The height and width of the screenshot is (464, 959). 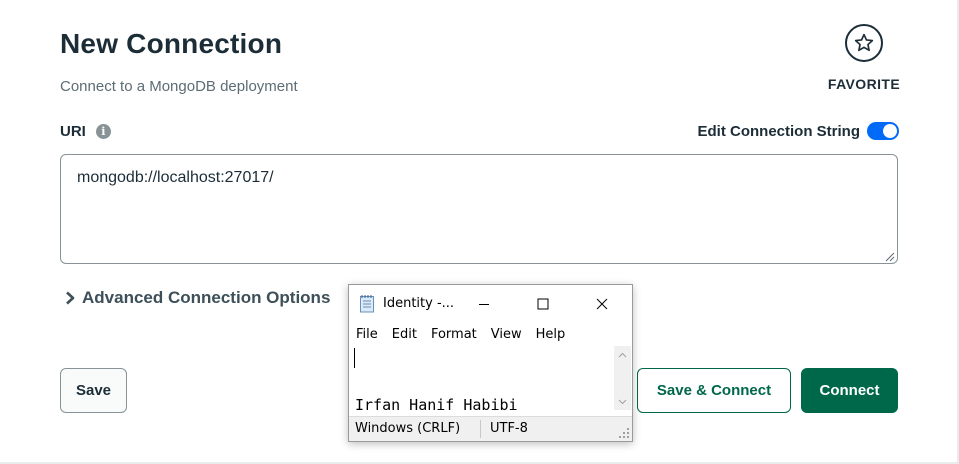 What do you see at coordinates (505, 335) in the screenshot?
I see `menu-view: View` at bounding box center [505, 335].